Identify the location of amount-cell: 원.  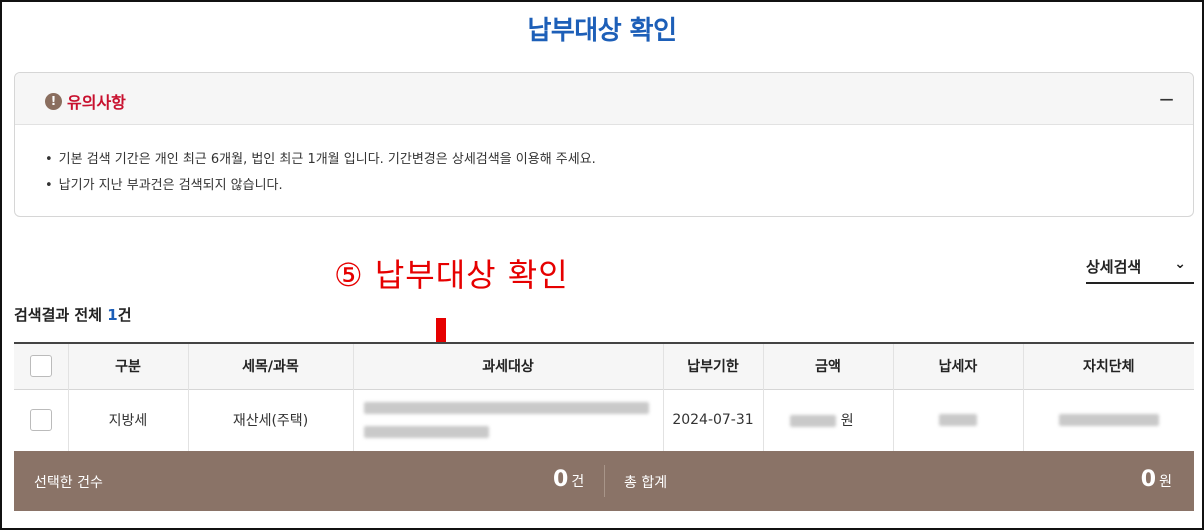
(828, 420).